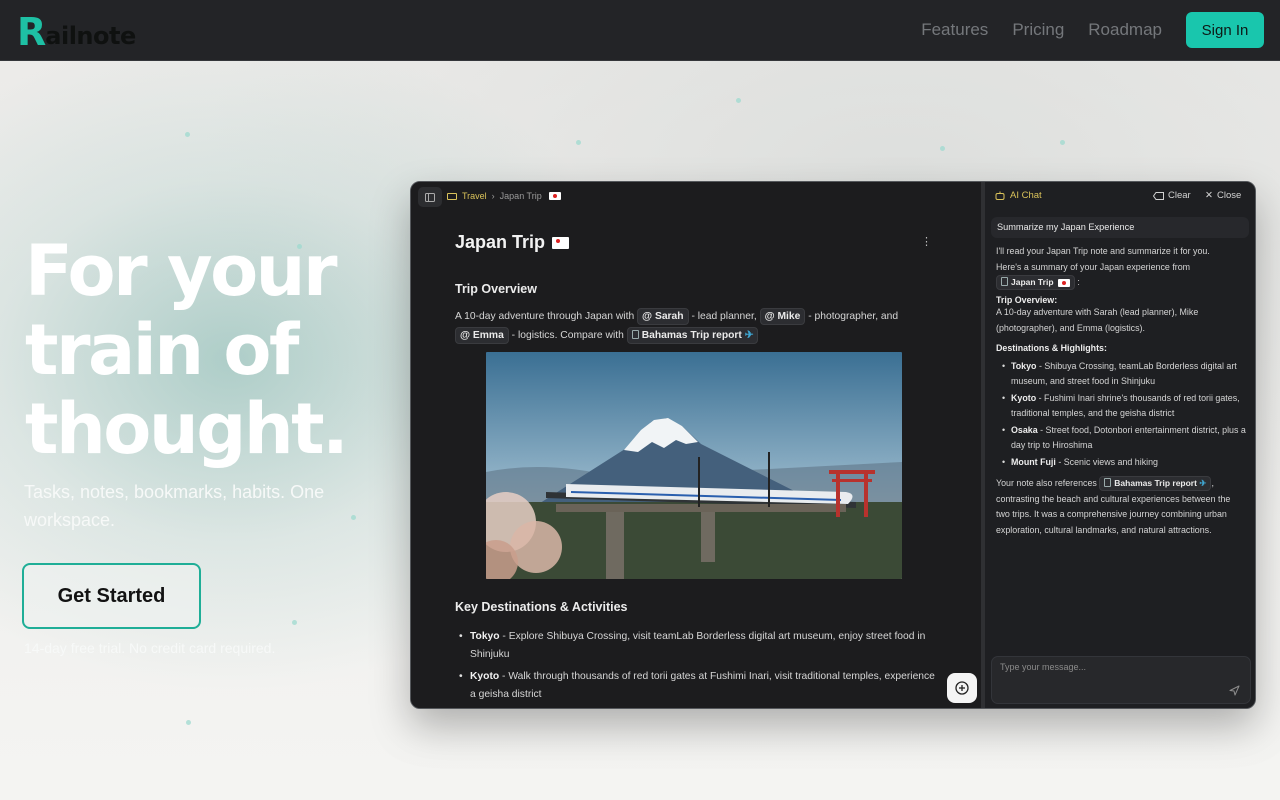 The image size is (1280, 800). What do you see at coordinates (31, 32) in the screenshot?
I see `logo-mark: R` at bounding box center [31, 32].